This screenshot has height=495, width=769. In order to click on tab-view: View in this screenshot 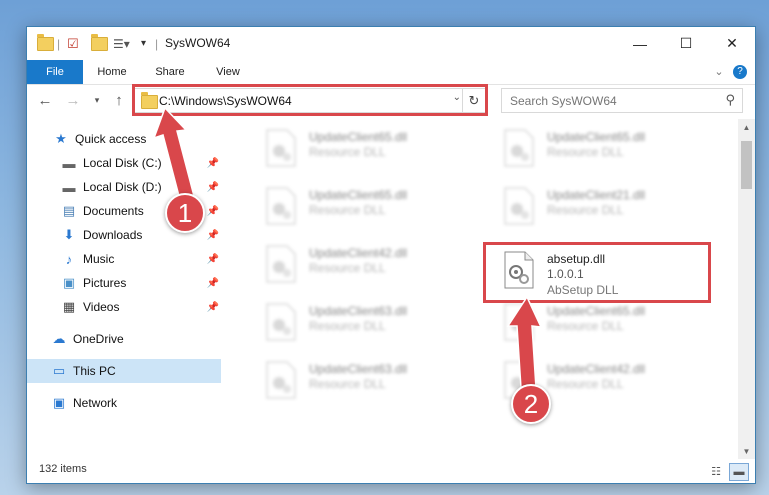, I will do `click(228, 72)`.